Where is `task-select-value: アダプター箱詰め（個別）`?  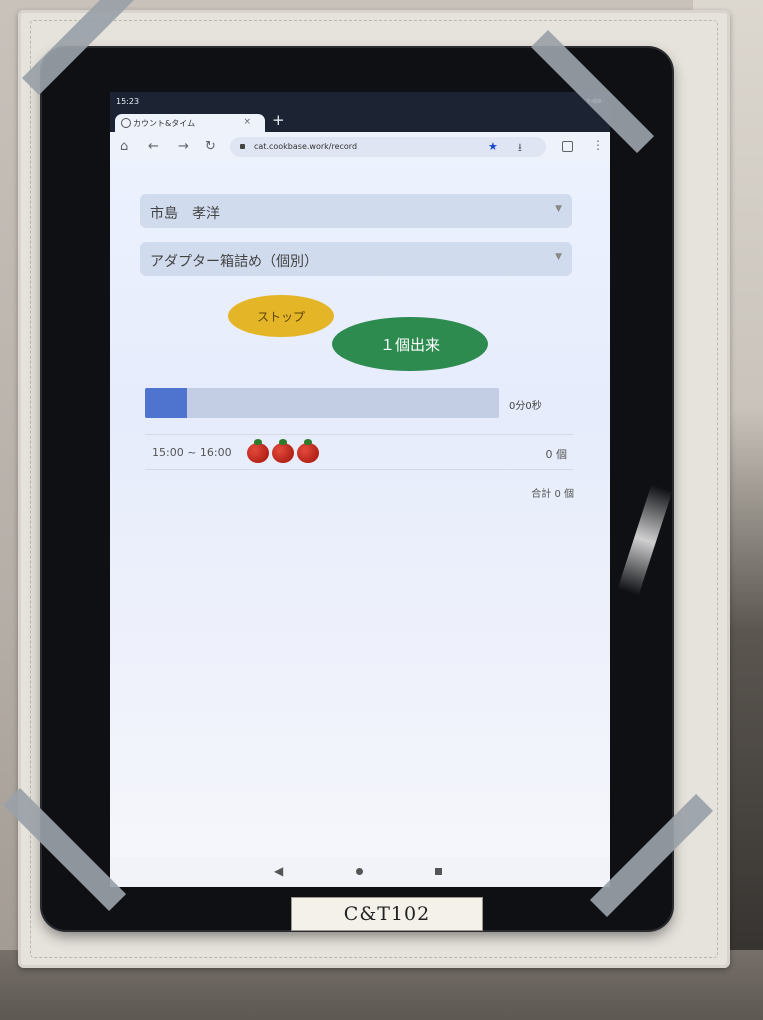
task-select-value: アダプター箱詰め（個別） is located at coordinates (234, 262).